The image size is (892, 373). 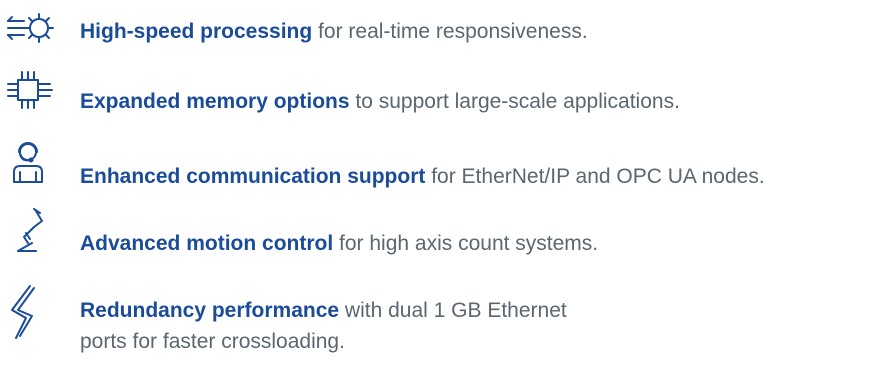 I want to click on feature-description: to support large-scale applications., so click(x=514, y=101).